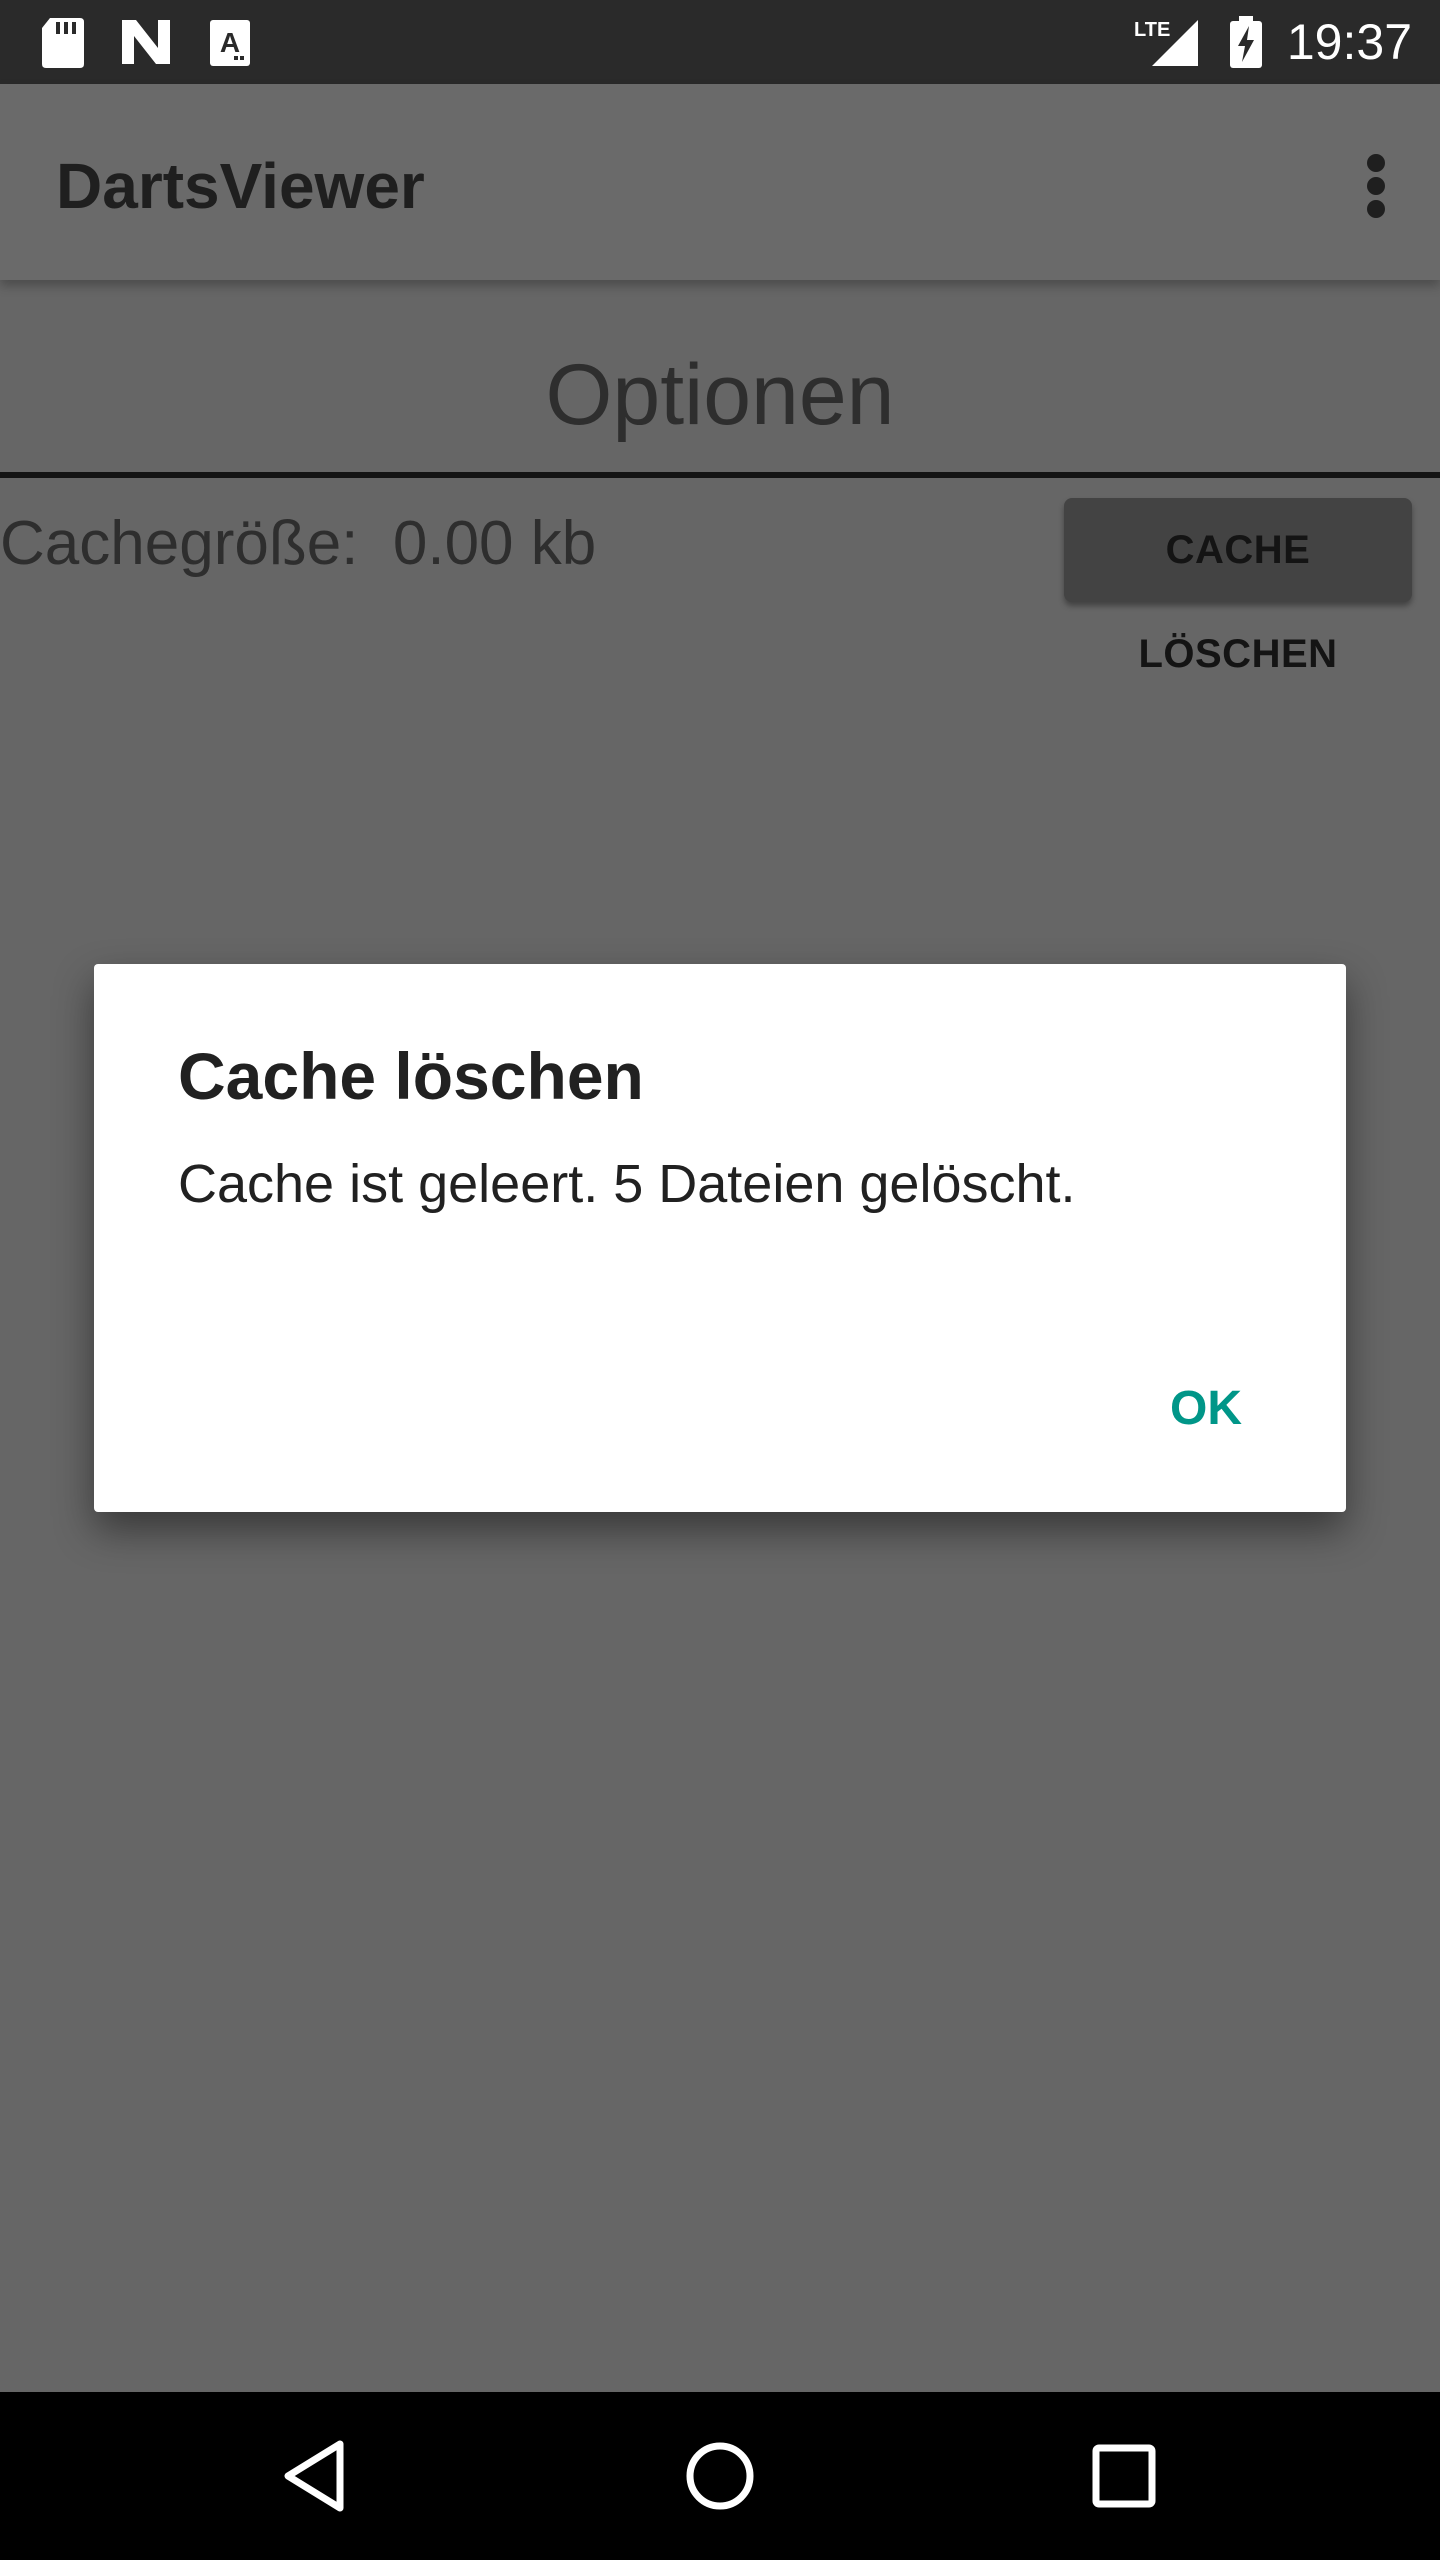 This screenshot has width=1440, height=2560. I want to click on app-bar: DartsViewer, so click(720, 182).